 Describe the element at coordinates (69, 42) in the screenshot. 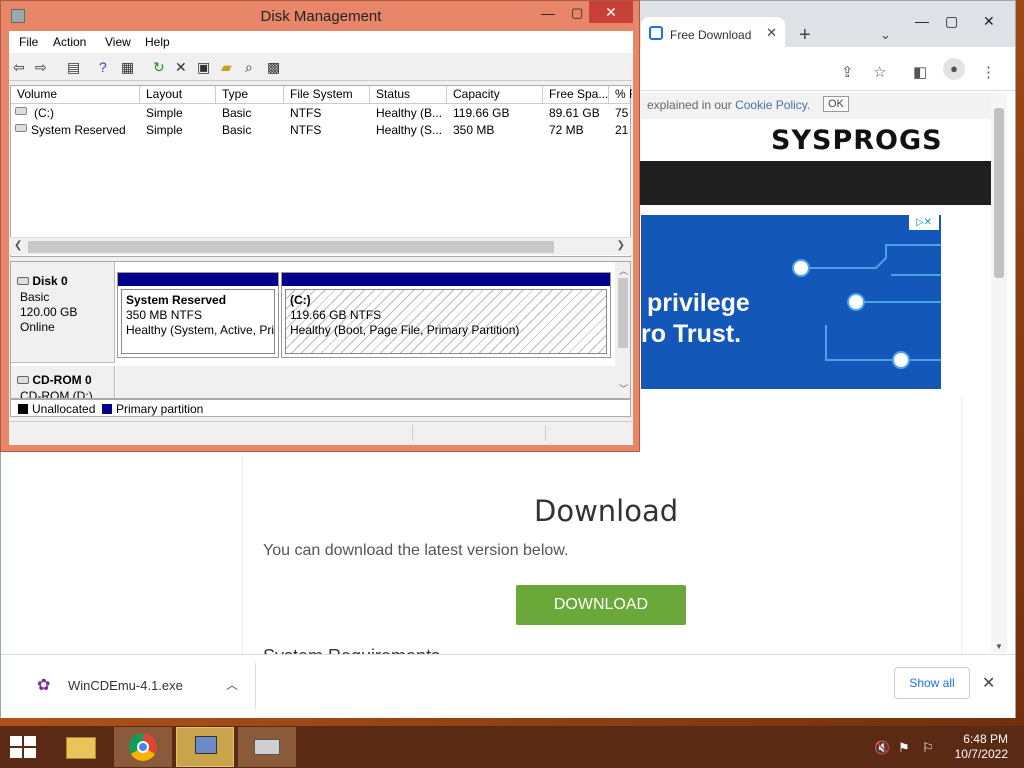

I see `menu-action: Action` at that location.